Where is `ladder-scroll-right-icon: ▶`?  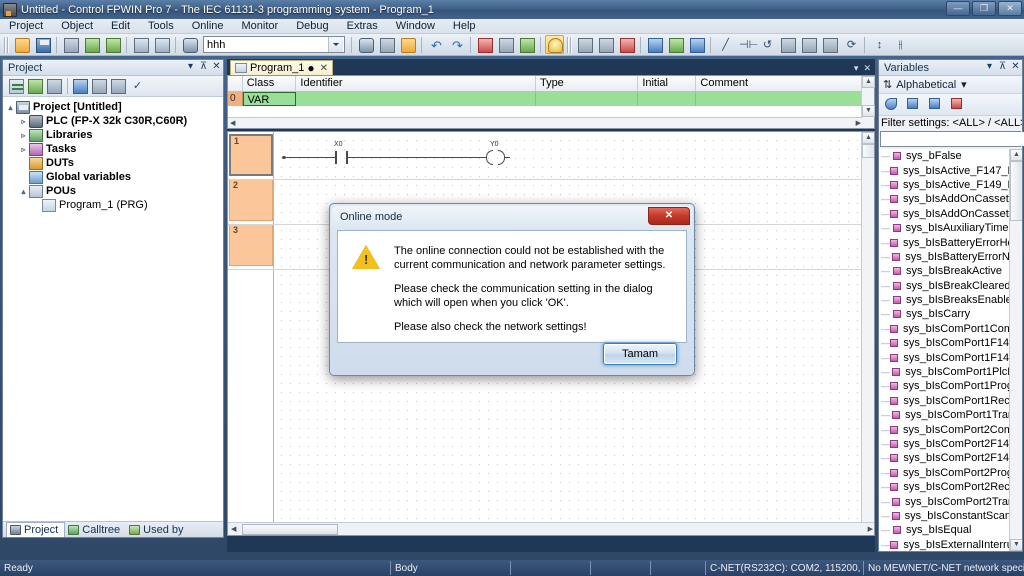
ladder-scroll-right-icon: ▶ is located at coordinates (869, 529).